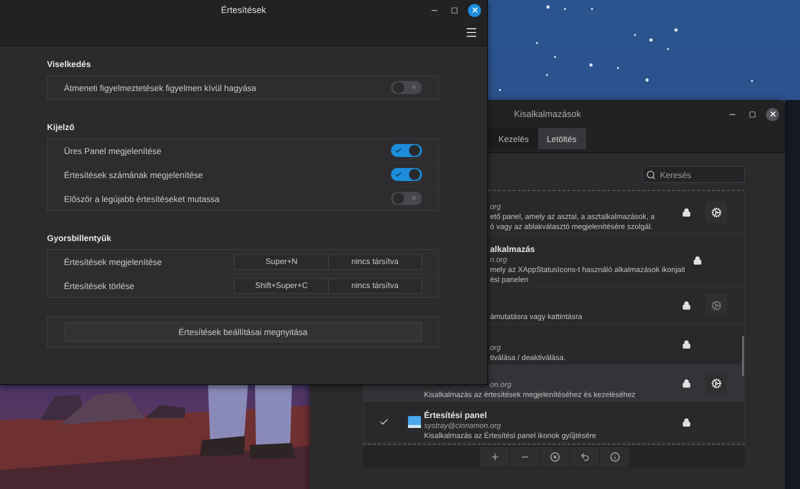 This screenshot has height=489, width=800. What do you see at coordinates (142, 199) in the screenshot?
I see `setting-label: Először a legújabb értesítéseket mutassa` at bounding box center [142, 199].